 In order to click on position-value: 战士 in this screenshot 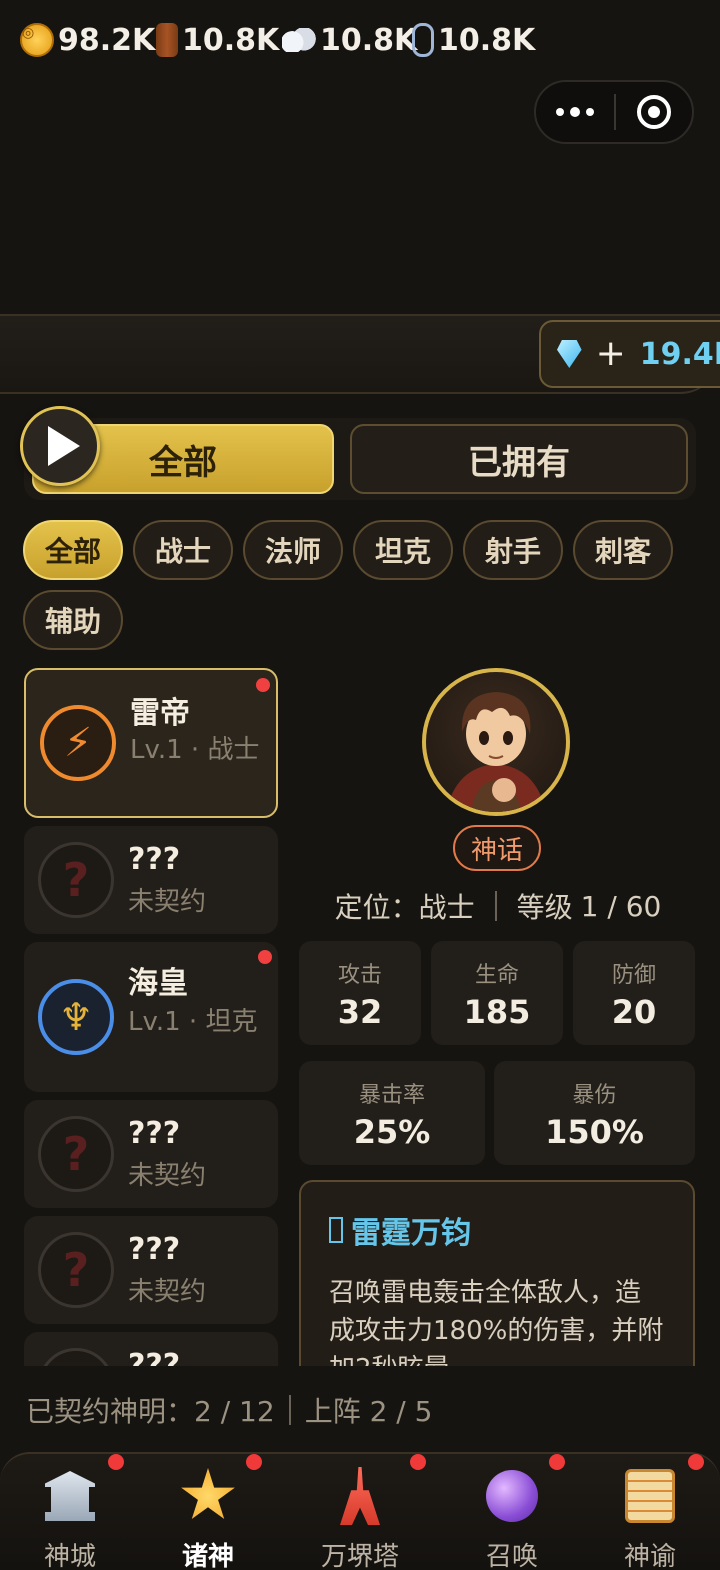, I will do `click(446, 907)`.